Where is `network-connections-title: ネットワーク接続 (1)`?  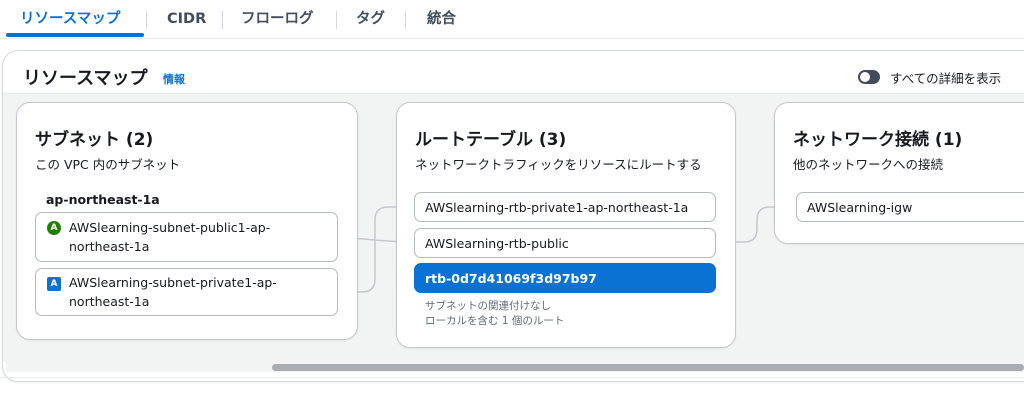
network-connections-title: ネットワーク接続 (1) is located at coordinates (878, 140).